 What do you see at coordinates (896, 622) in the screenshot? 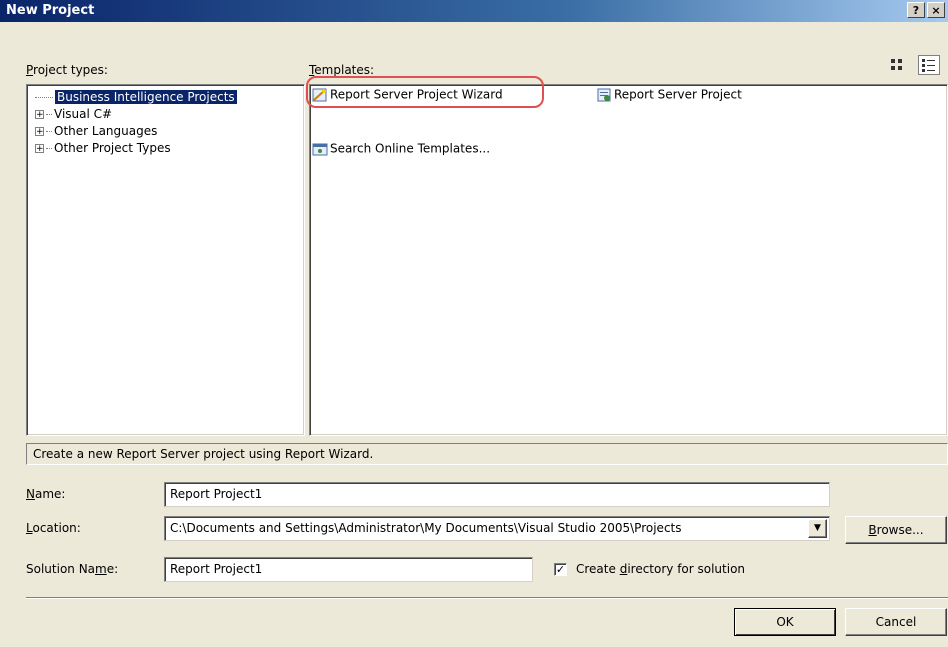
I see `cancel-button: Cancel` at bounding box center [896, 622].